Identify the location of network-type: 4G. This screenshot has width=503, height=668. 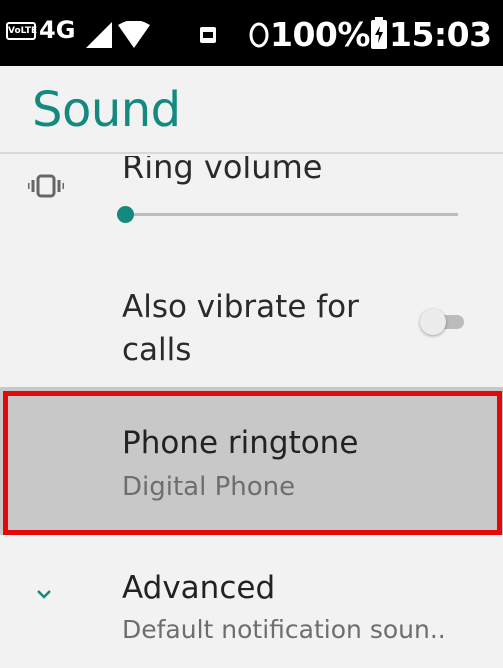
(57, 30).